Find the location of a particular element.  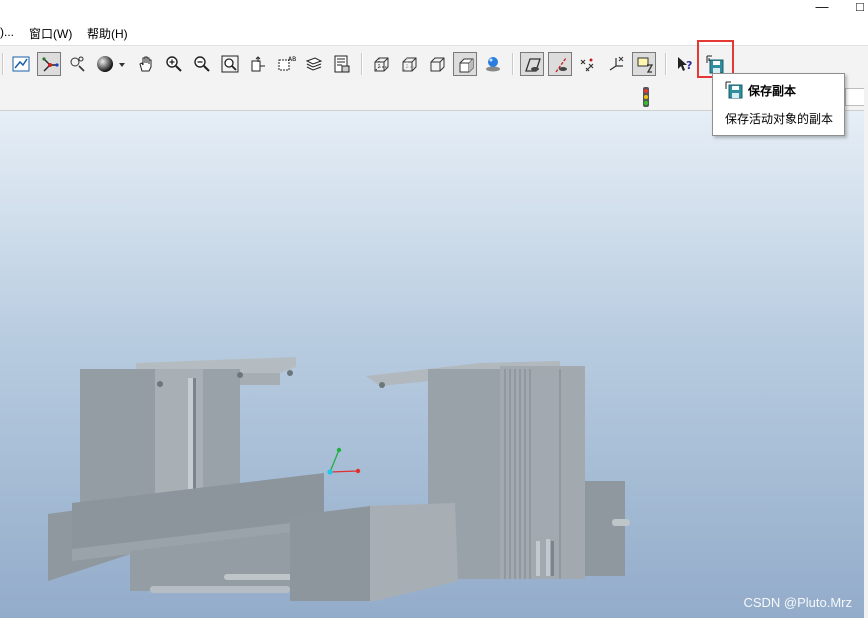

saved-views-button: AB is located at coordinates (286, 64).